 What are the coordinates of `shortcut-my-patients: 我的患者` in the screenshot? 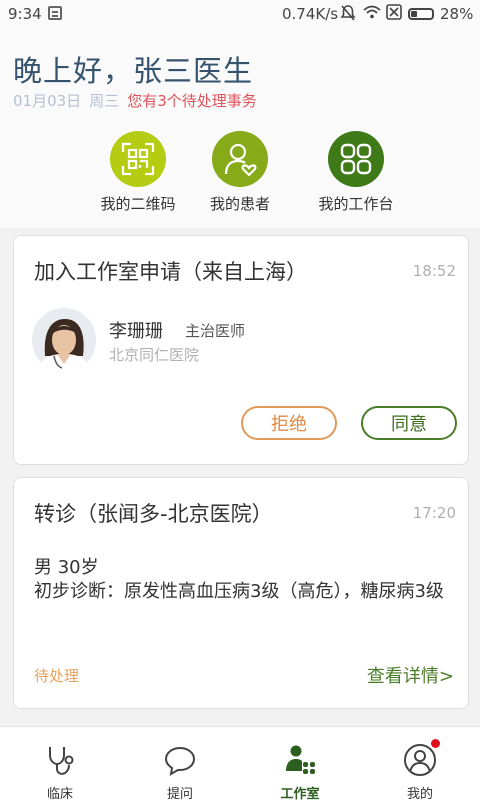 It's located at (240, 172).